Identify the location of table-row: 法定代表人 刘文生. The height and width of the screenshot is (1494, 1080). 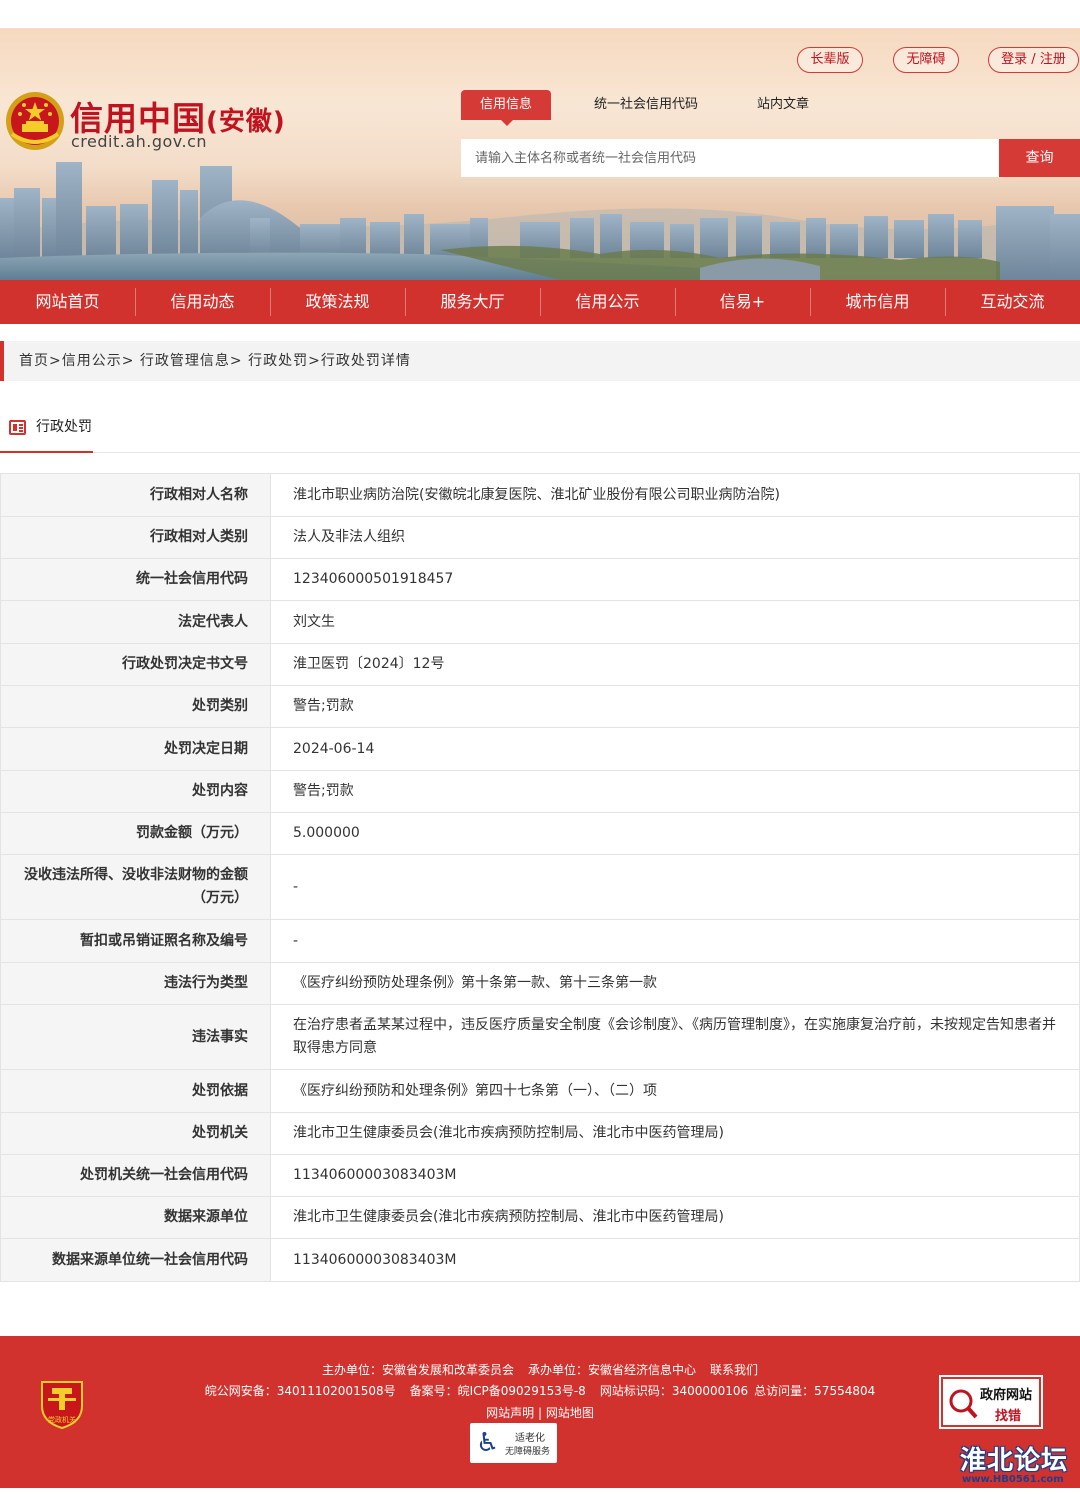
(540, 622).